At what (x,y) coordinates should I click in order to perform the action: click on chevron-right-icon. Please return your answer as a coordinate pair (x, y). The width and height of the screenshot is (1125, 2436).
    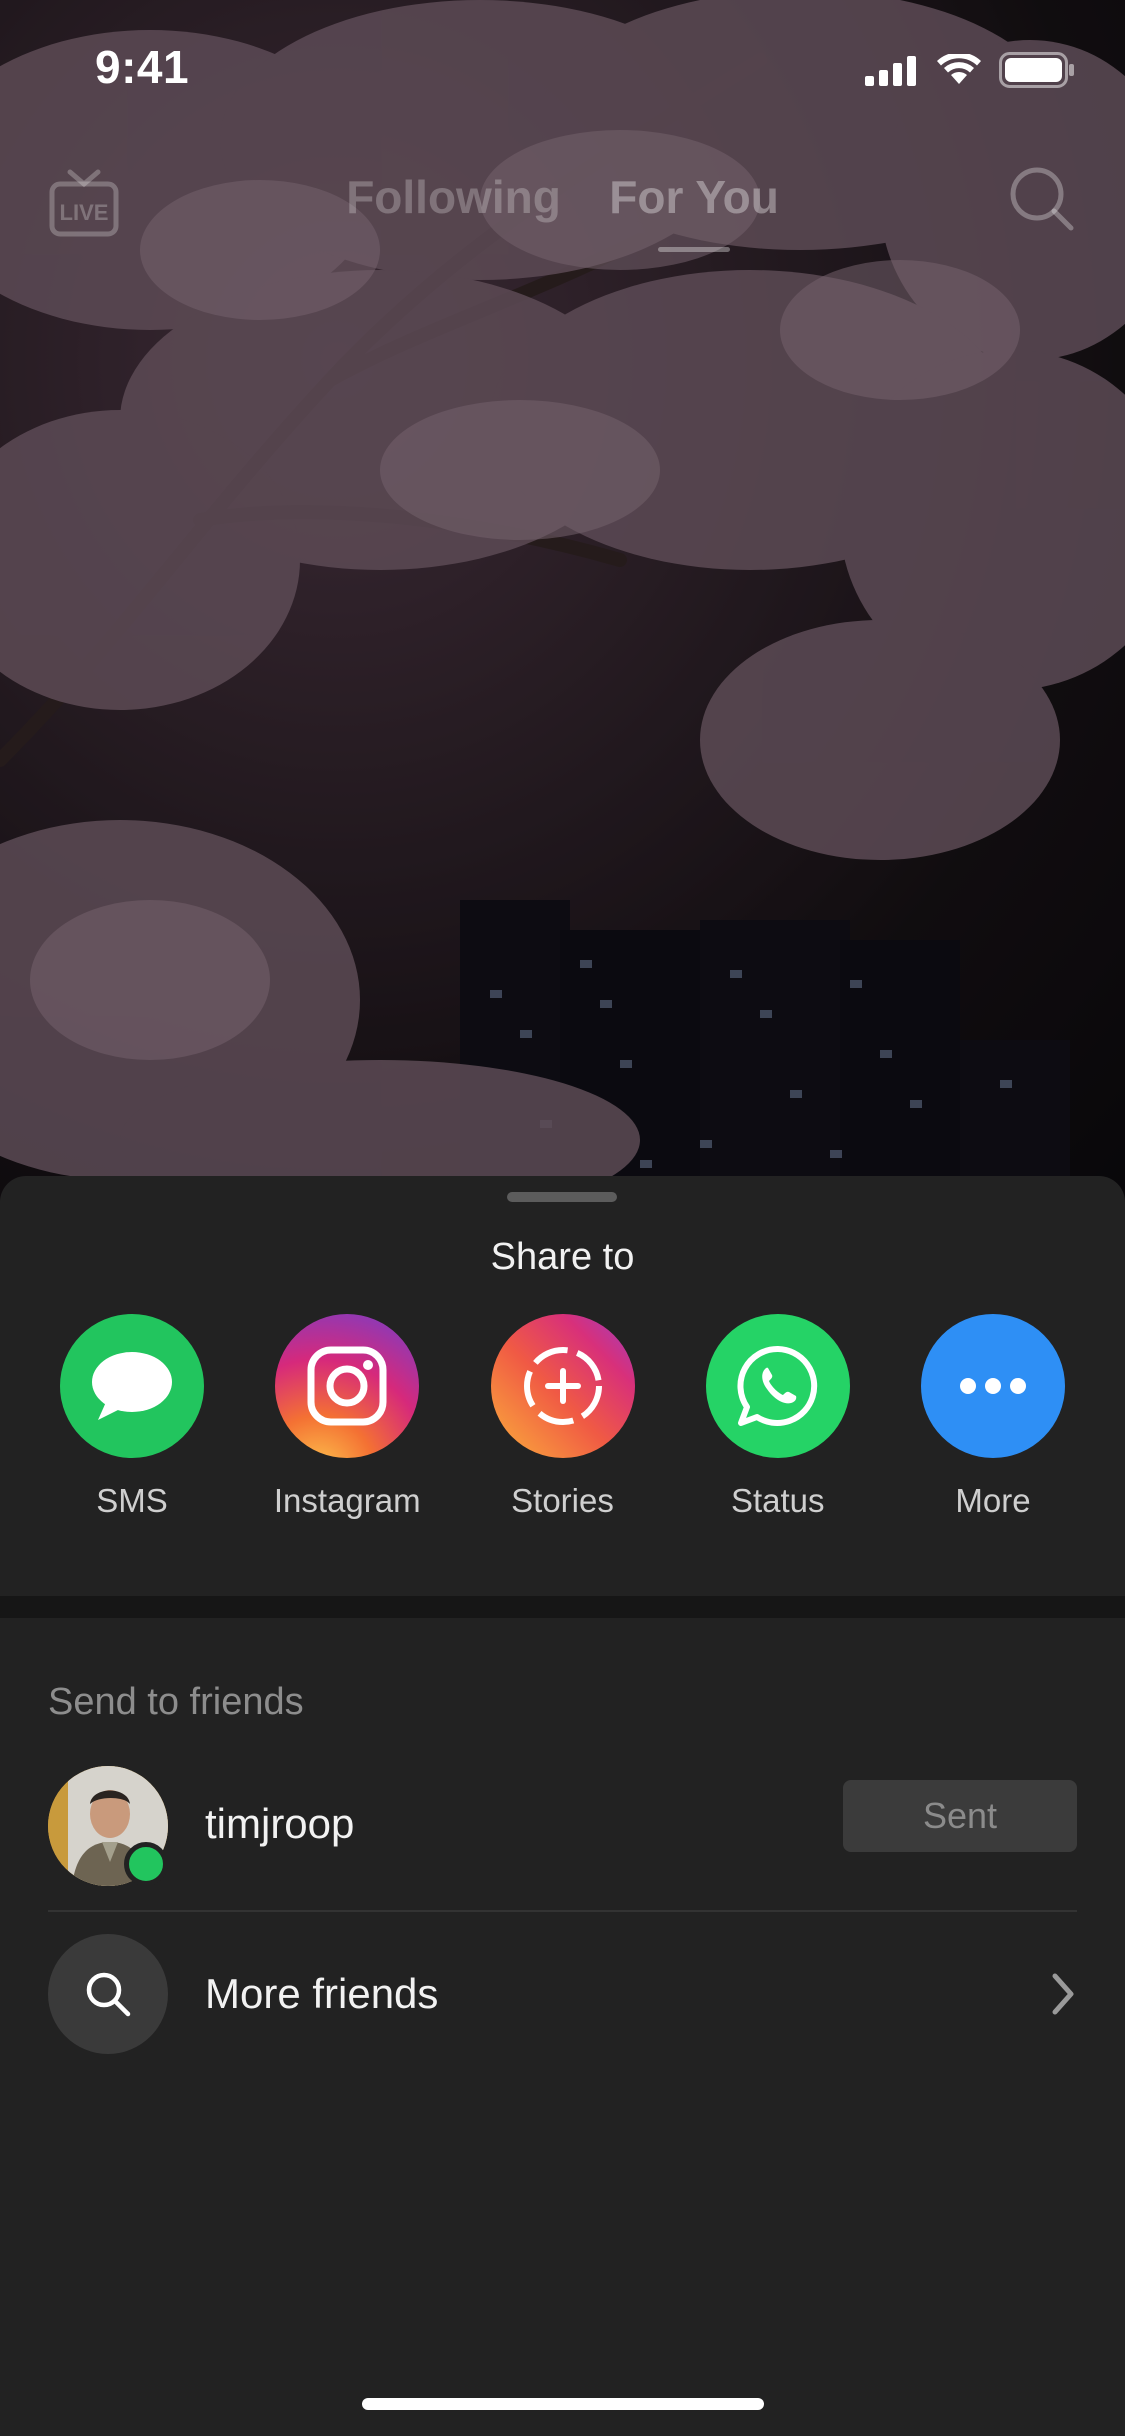
    Looking at the image, I should click on (1063, 1994).